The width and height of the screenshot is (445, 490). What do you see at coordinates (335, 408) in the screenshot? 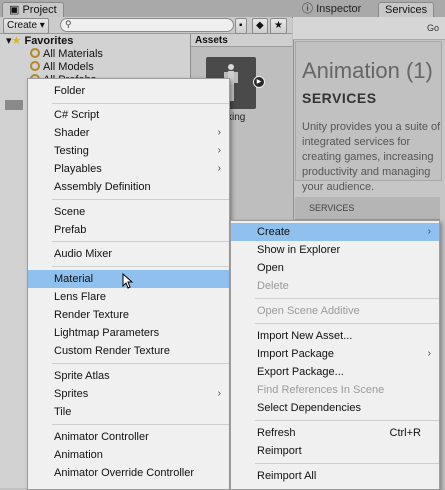
I see `menu-item-select-dependencies: Select Dependencies` at bounding box center [335, 408].